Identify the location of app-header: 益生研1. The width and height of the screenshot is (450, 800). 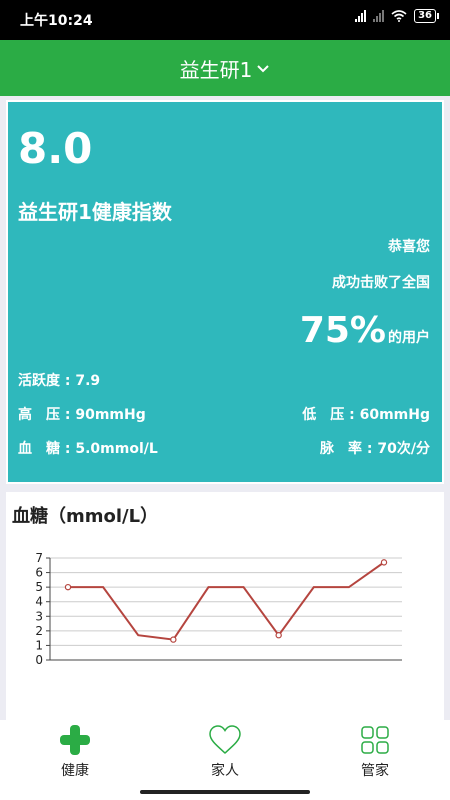
(225, 68).